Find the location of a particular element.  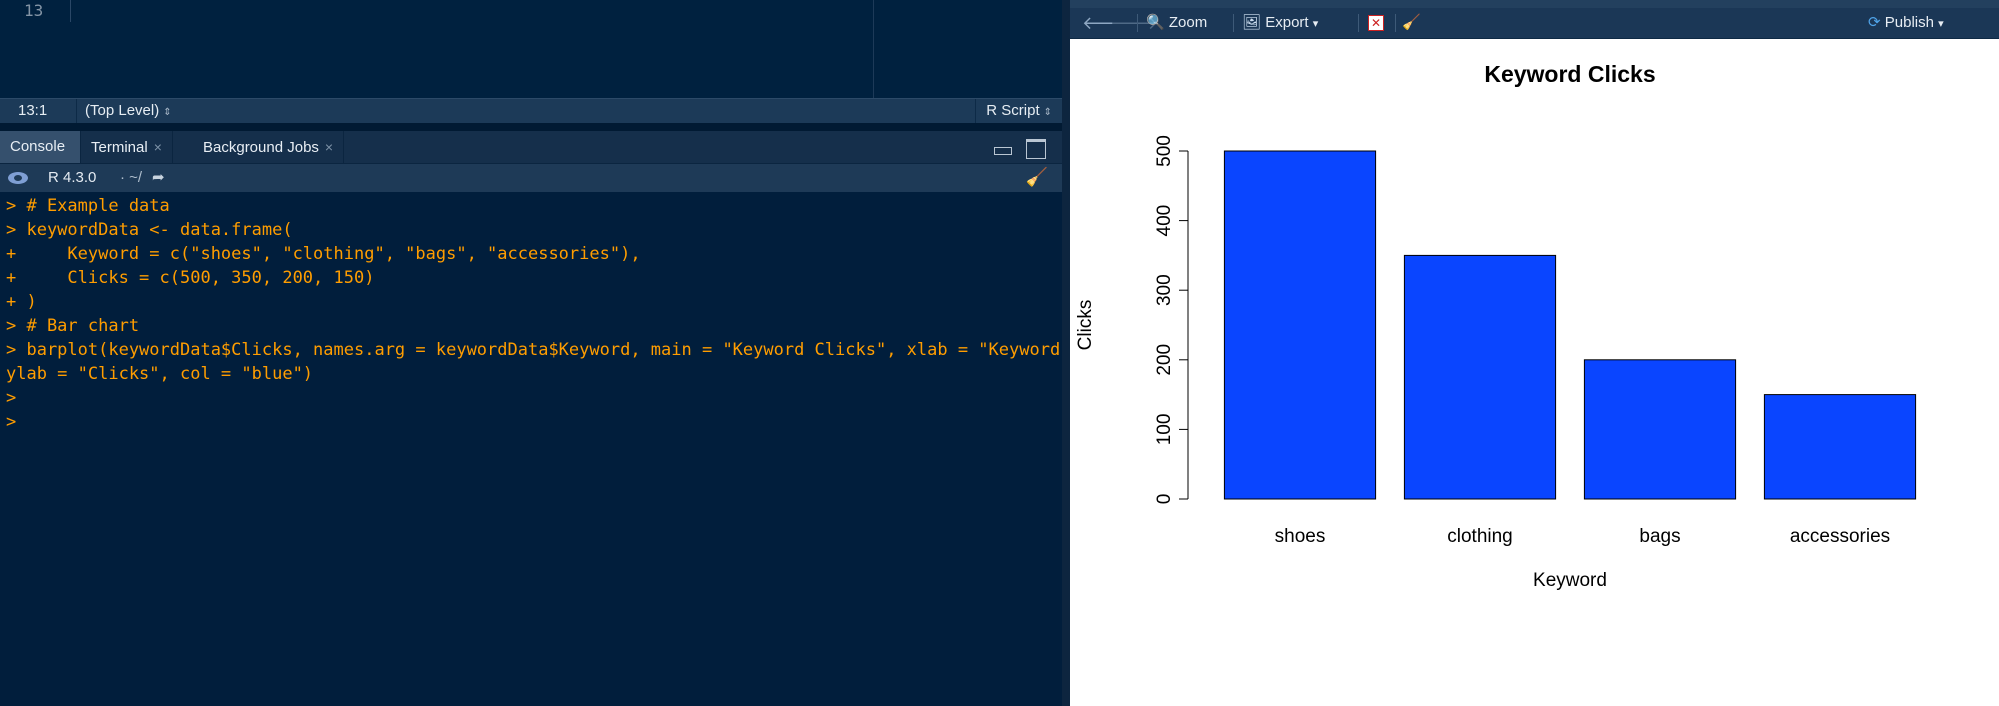

export-button: 🖼 Export ▾ is located at coordinates (1280, 23).